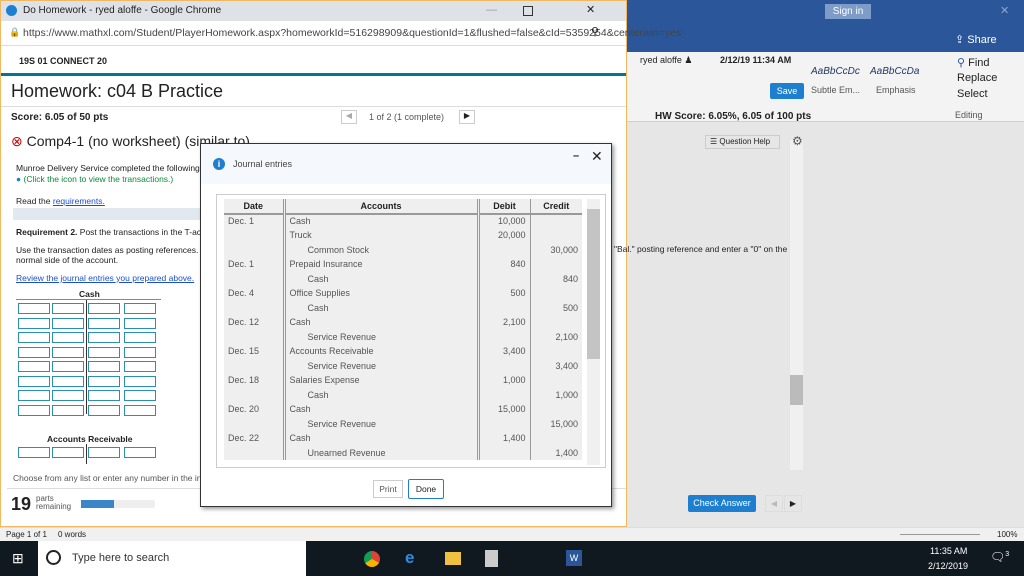 This screenshot has height=576, width=1024. Describe the element at coordinates (409, 558) in the screenshot. I see `edge-icon: e` at that location.